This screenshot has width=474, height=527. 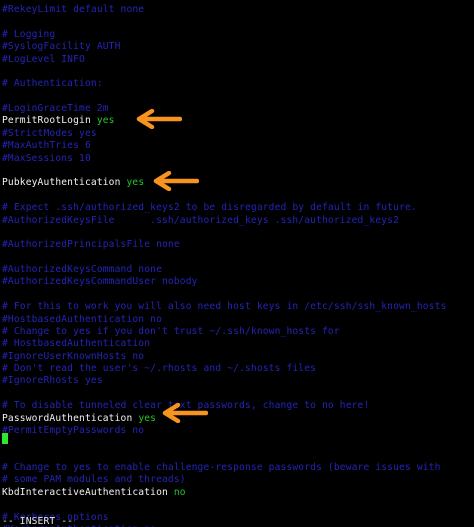 What do you see at coordinates (73, 356) in the screenshot?
I see `config-comment-line: #IgnoreUserKnownHosts no` at bounding box center [73, 356].